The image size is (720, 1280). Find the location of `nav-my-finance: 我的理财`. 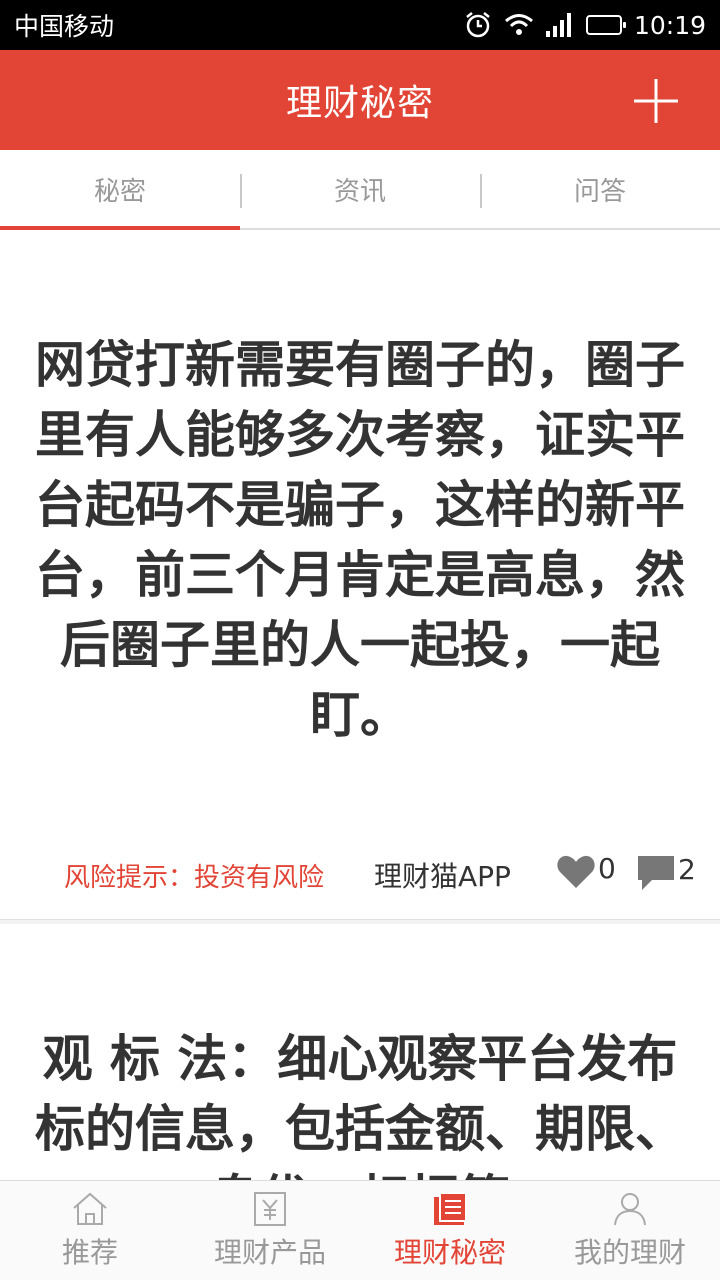

nav-my-finance: 我的理财 is located at coordinates (630, 1230).